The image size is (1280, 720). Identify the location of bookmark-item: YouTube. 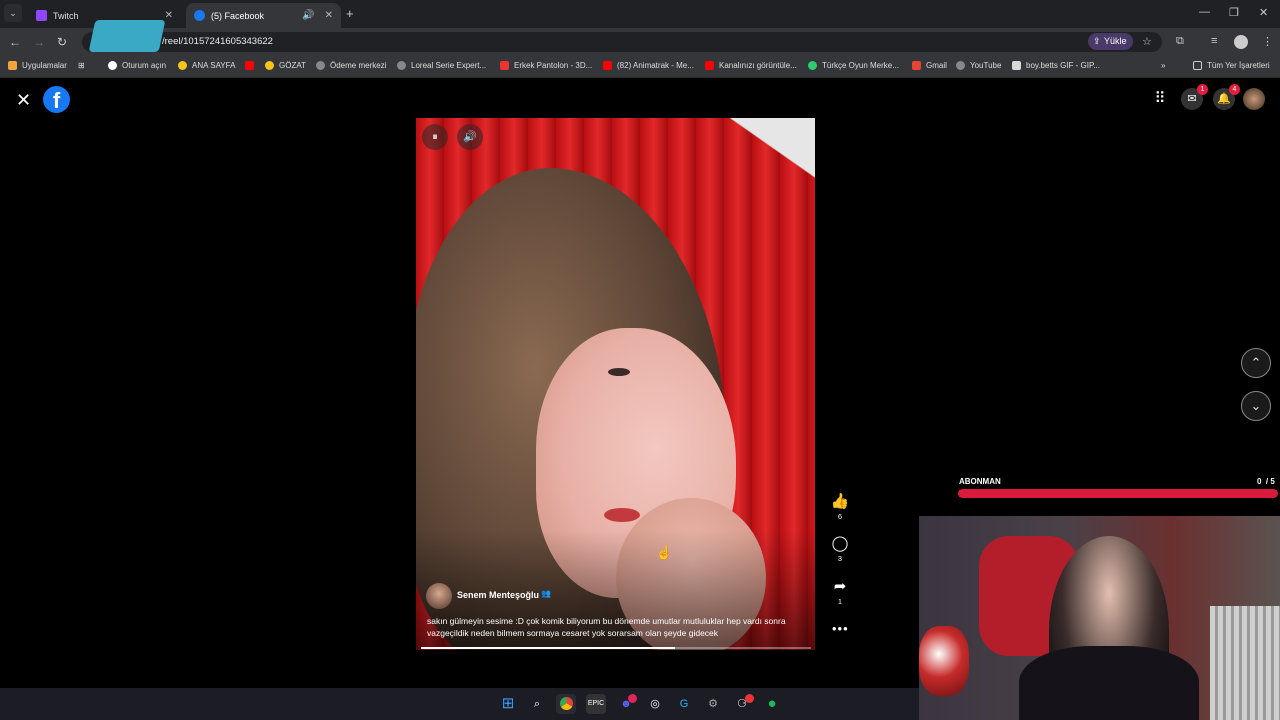
(978, 65).